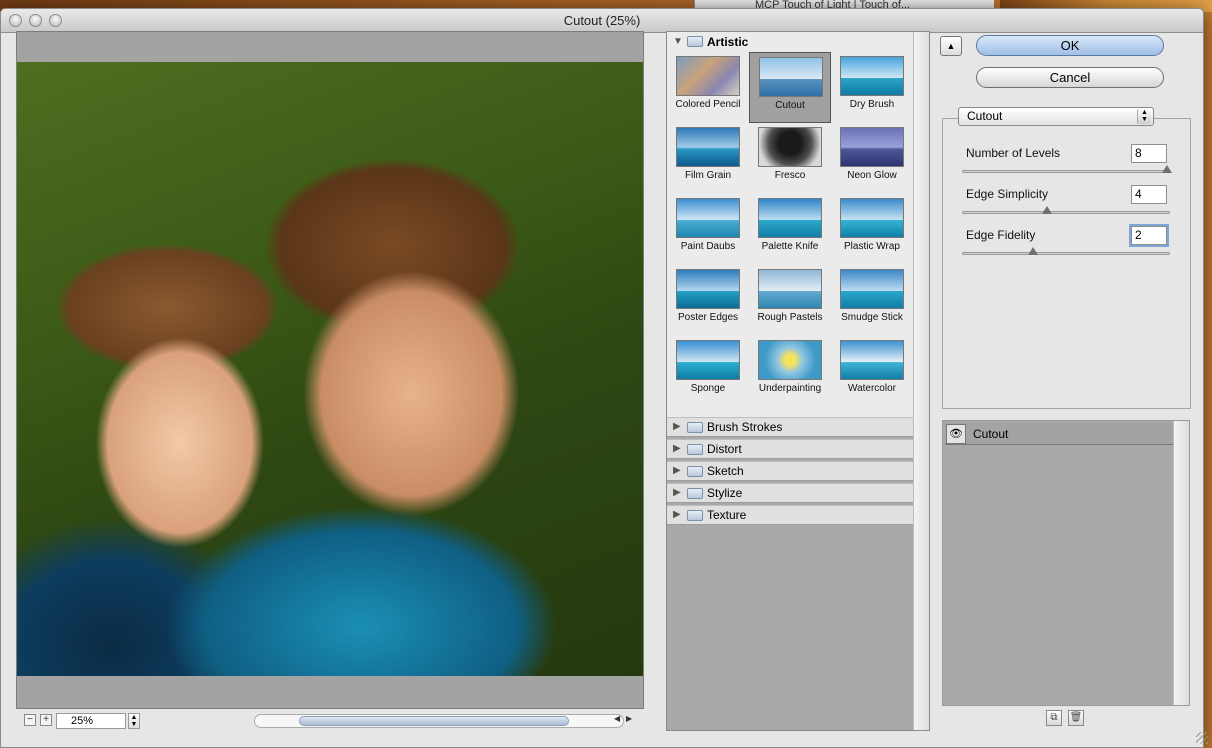  What do you see at coordinates (434, 721) in the screenshot?
I see `scrollbar-thumb` at bounding box center [434, 721].